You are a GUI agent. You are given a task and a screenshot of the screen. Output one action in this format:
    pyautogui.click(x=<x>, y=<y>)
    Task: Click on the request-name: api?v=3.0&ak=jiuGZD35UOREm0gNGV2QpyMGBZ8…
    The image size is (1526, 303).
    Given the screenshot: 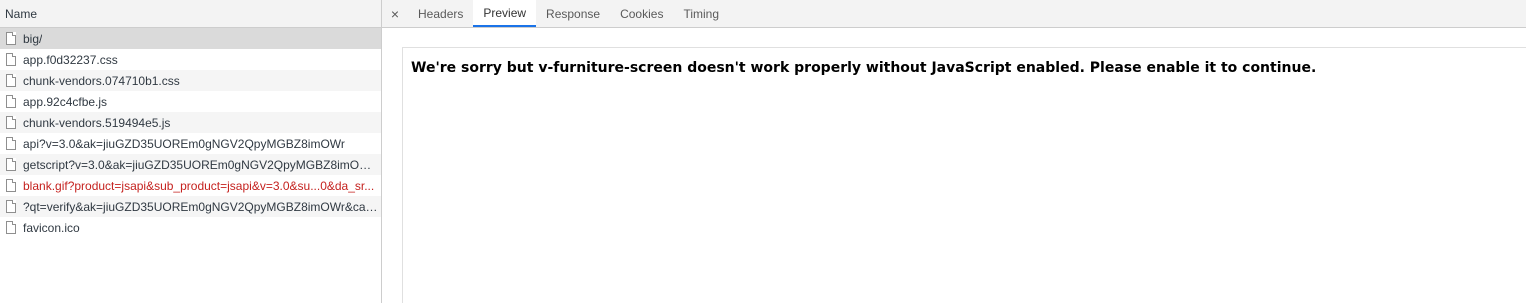 What is the action you would take?
    pyautogui.click(x=184, y=143)
    